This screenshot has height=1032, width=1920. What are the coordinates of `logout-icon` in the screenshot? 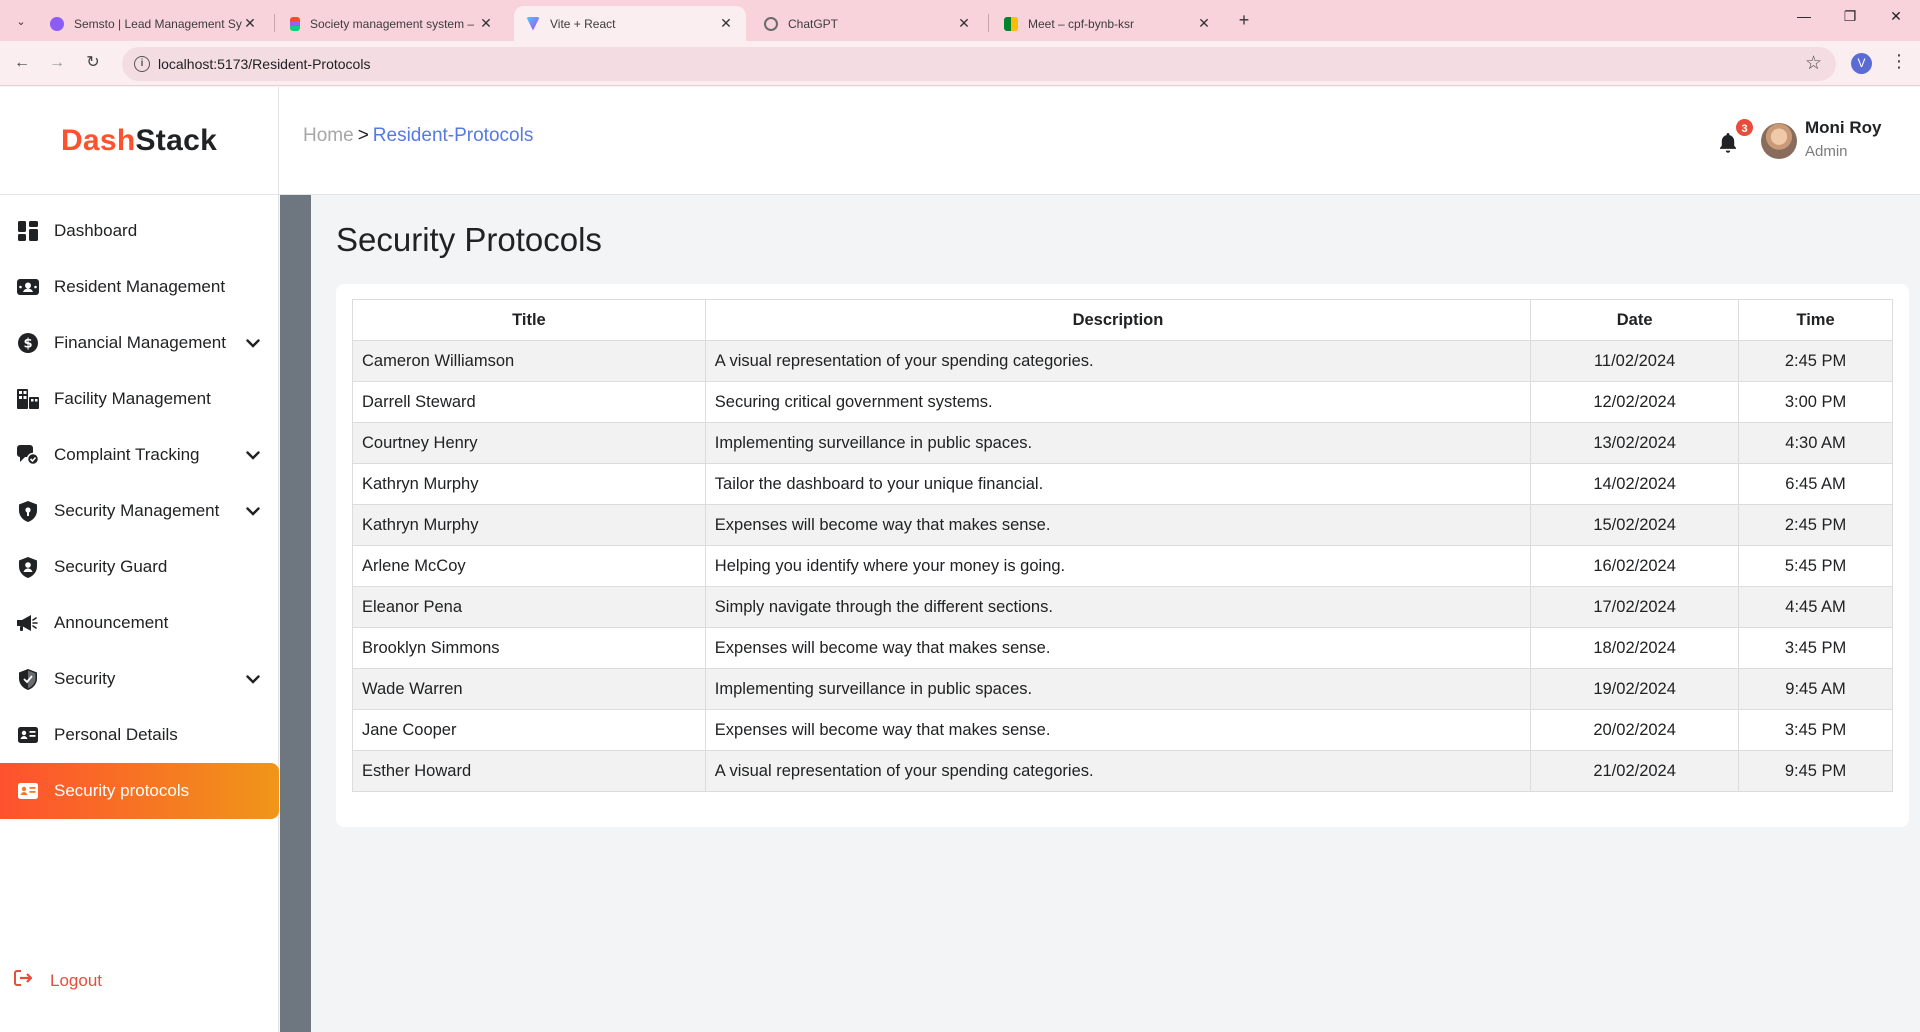 It's located at (24, 980).